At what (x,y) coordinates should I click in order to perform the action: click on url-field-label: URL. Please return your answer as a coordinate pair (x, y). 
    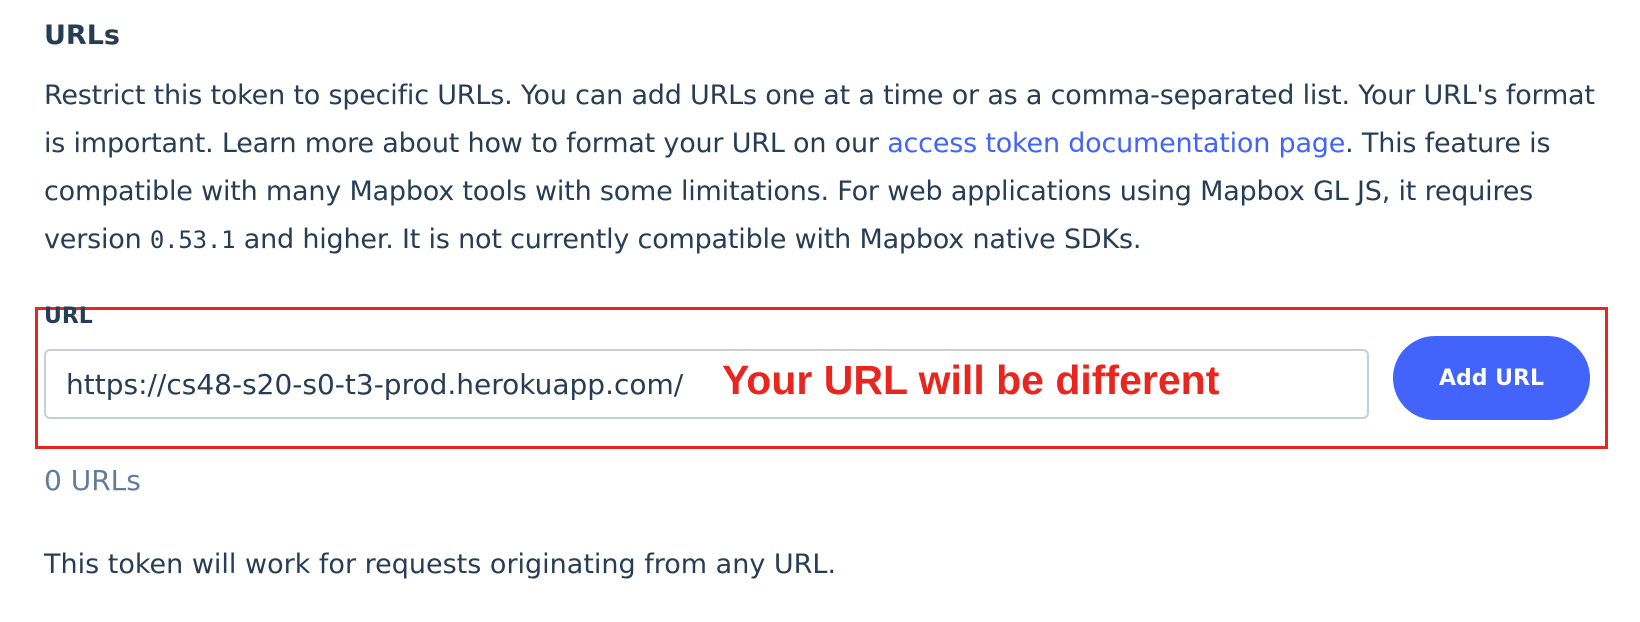
    Looking at the image, I should click on (68, 316).